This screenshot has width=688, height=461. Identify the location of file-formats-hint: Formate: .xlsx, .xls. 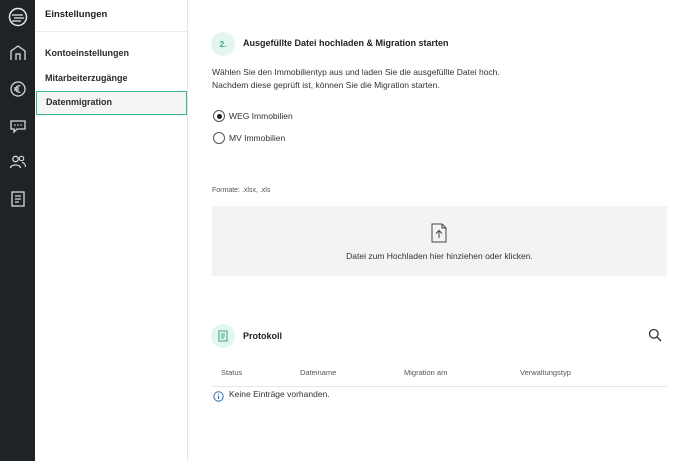
(241, 190).